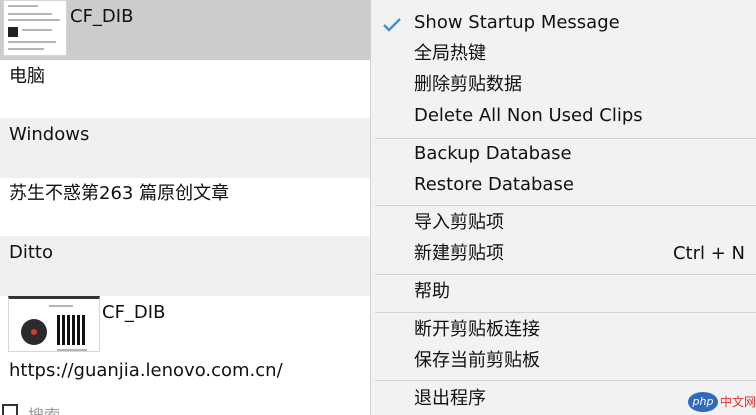  I want to click on clip-item-text: 苏生不惑第263 篇原创文章, so click(119, 193).